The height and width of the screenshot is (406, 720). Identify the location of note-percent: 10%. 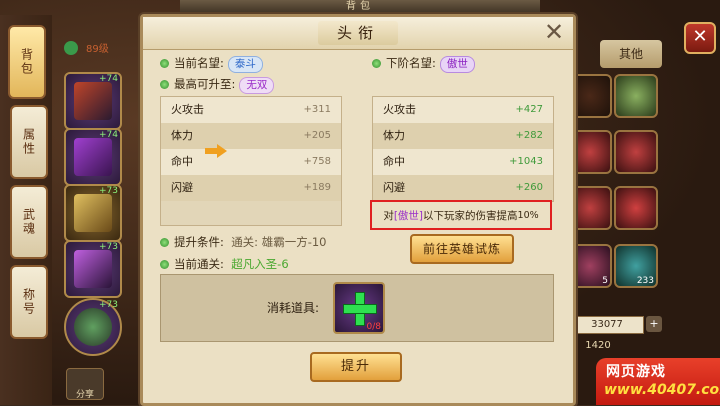
(528, 215).